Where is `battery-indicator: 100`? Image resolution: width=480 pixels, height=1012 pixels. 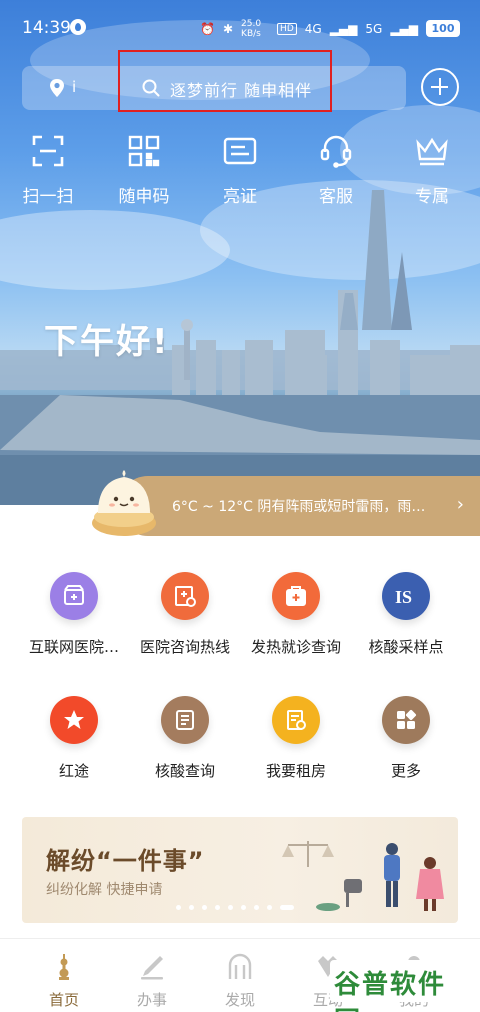 battery-indicator: 100 is located at coordinates (443, 28).